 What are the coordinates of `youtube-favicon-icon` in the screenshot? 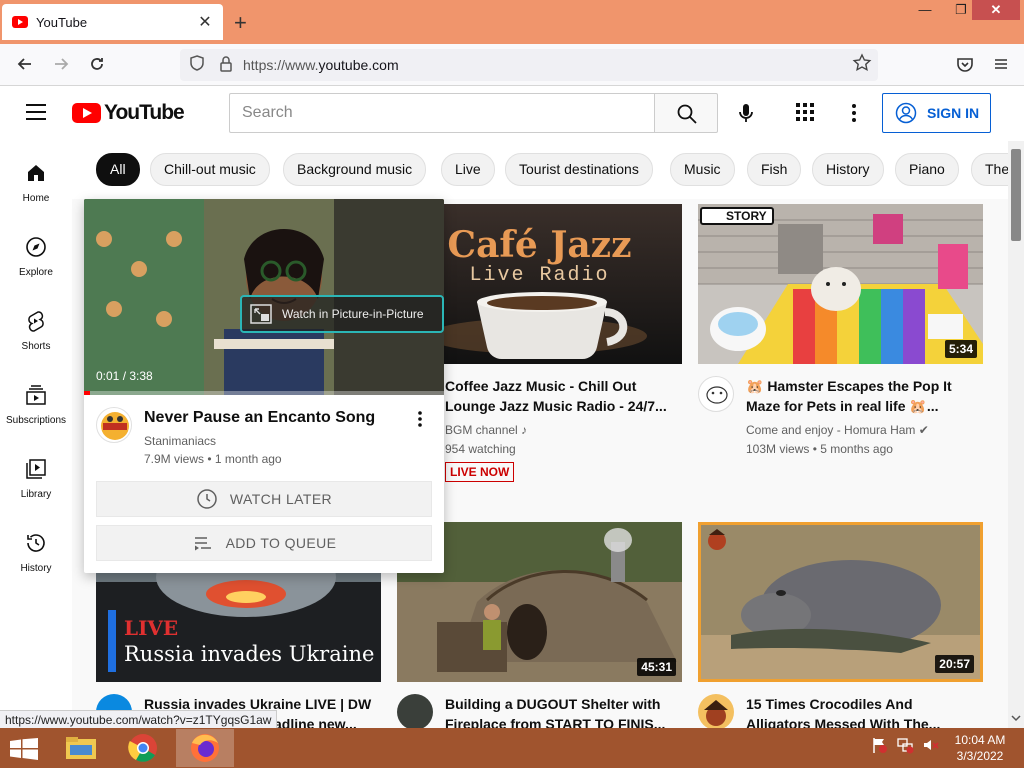 It's located at (20, 22).